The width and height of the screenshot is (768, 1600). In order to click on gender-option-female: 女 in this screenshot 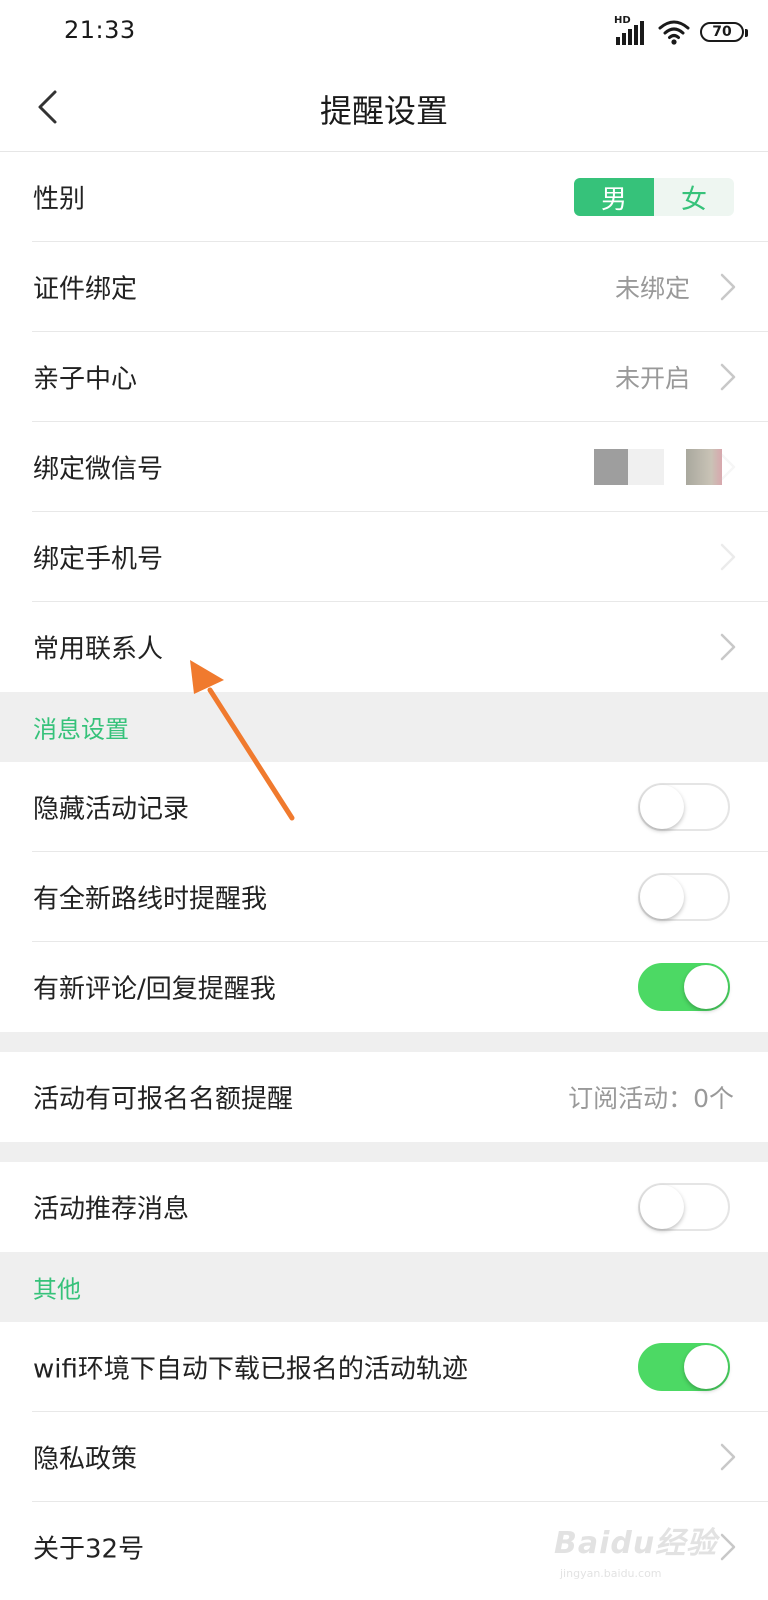, I will do `click(694, 197)`.